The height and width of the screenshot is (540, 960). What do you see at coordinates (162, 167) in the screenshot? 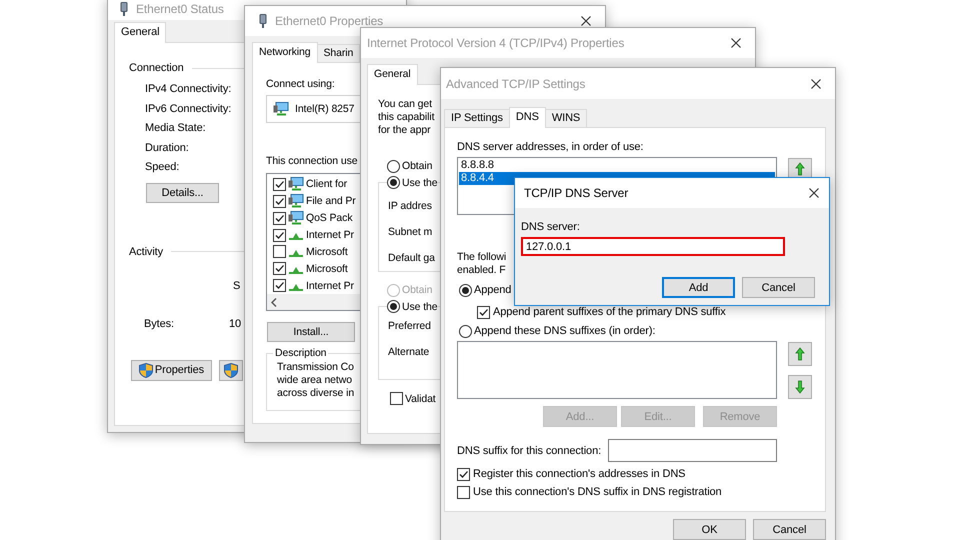
I see `field-label: Speed:` at bounding box center [162, 167].